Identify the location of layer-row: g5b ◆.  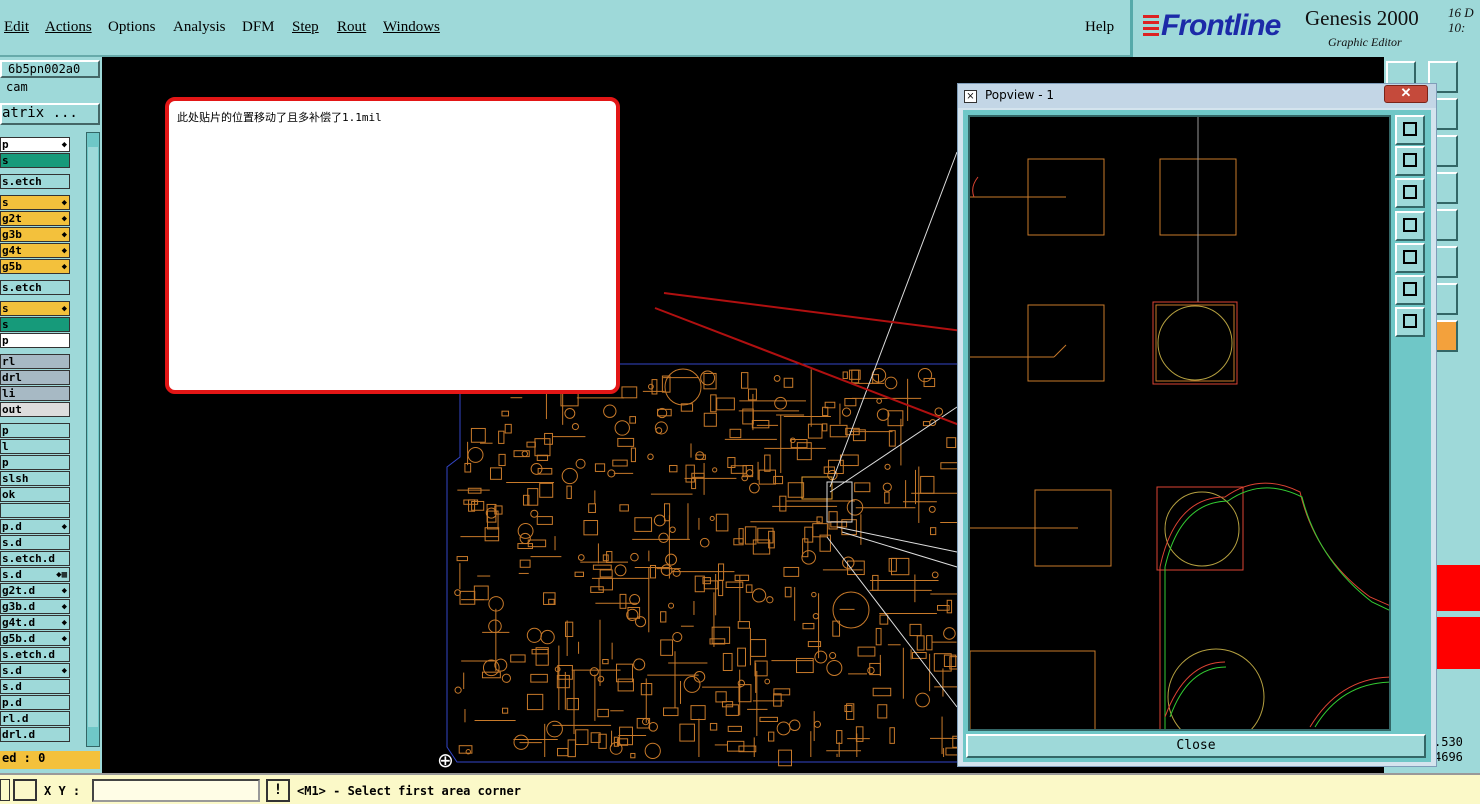
(35, 266).